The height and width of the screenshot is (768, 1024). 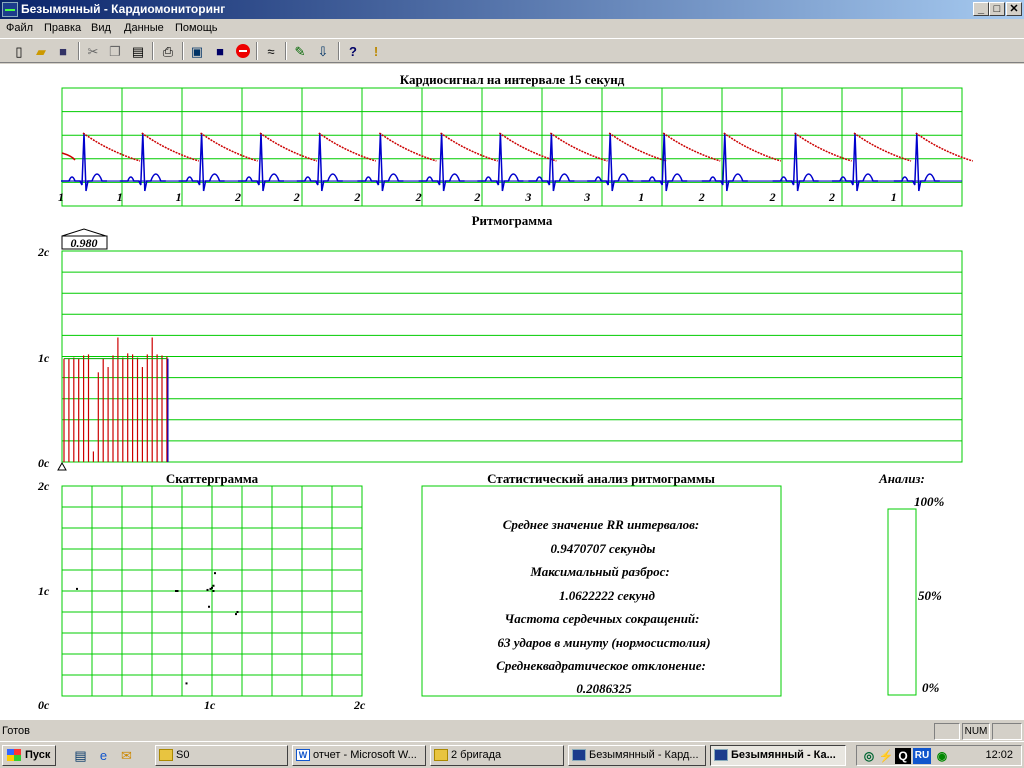 I want to click on menu-help: Помощь, so click(x=196, y=28).